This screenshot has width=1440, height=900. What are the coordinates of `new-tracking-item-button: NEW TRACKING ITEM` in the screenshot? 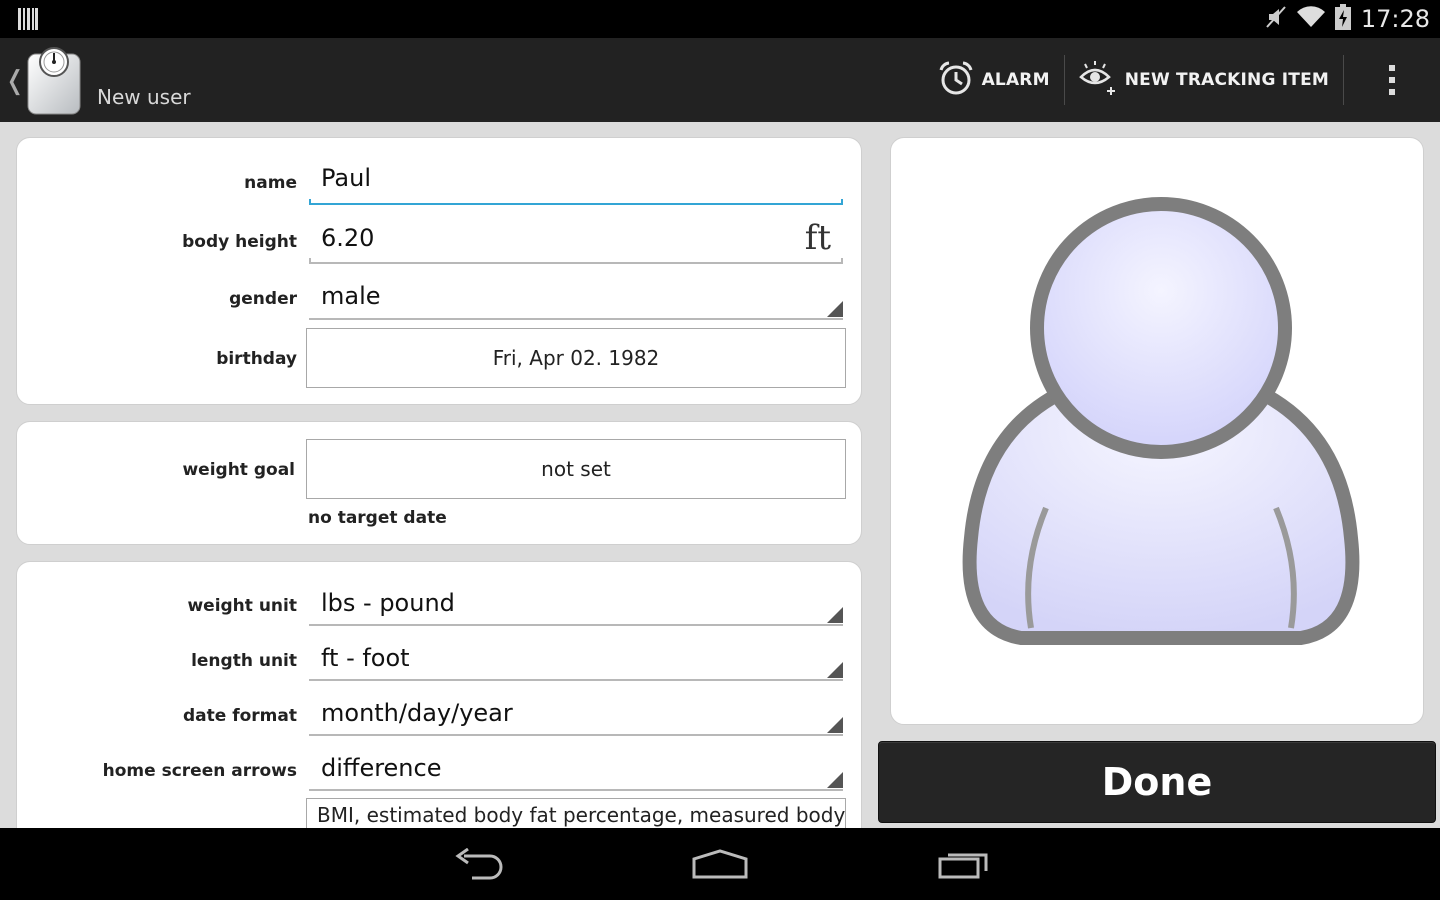 It's located at (1204, 80).